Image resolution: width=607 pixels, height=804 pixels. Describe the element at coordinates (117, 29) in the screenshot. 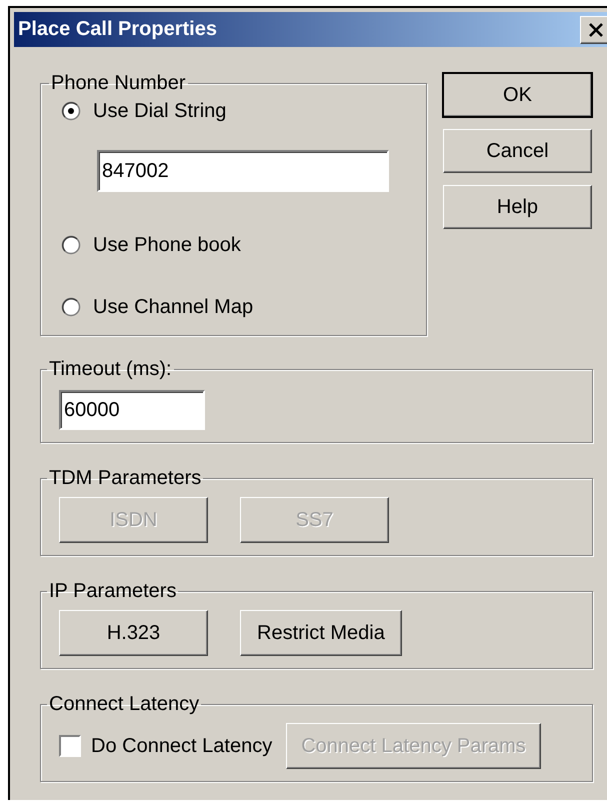

I see `window-title: Place Call Properties` at that location.